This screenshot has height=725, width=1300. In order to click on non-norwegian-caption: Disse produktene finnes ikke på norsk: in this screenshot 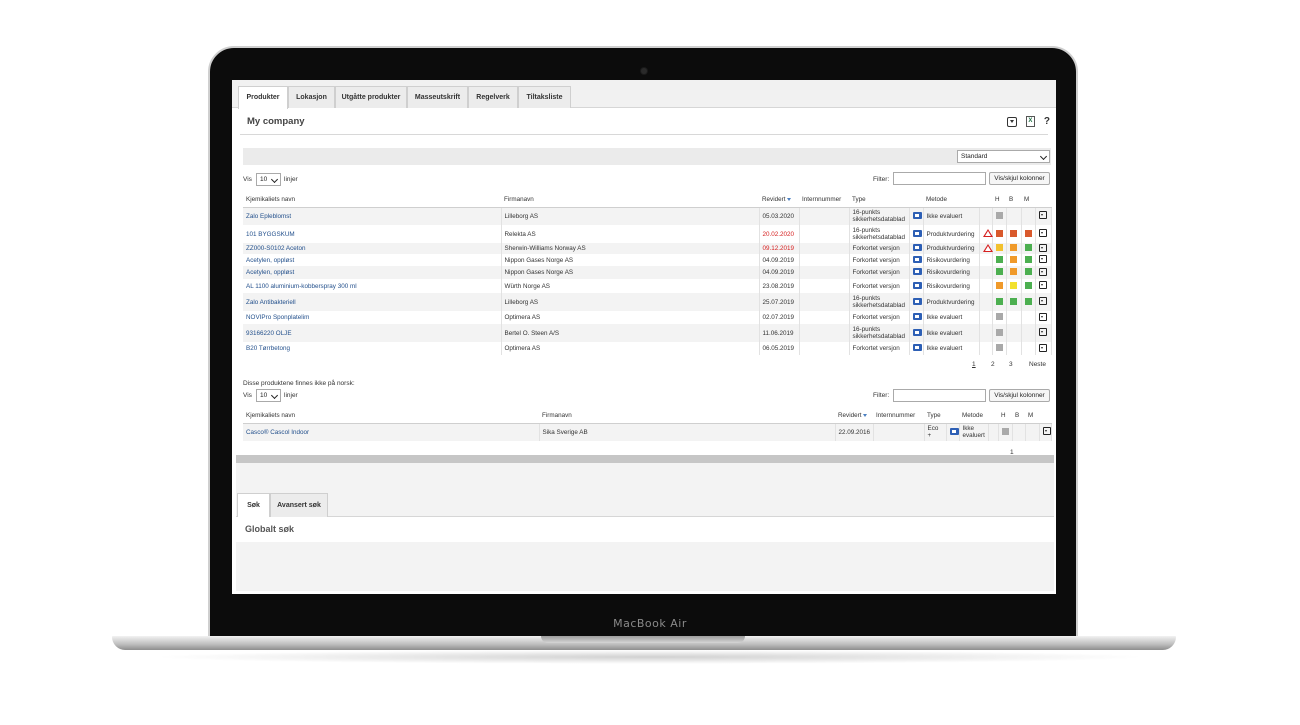, I will do `click(299, 383)`.